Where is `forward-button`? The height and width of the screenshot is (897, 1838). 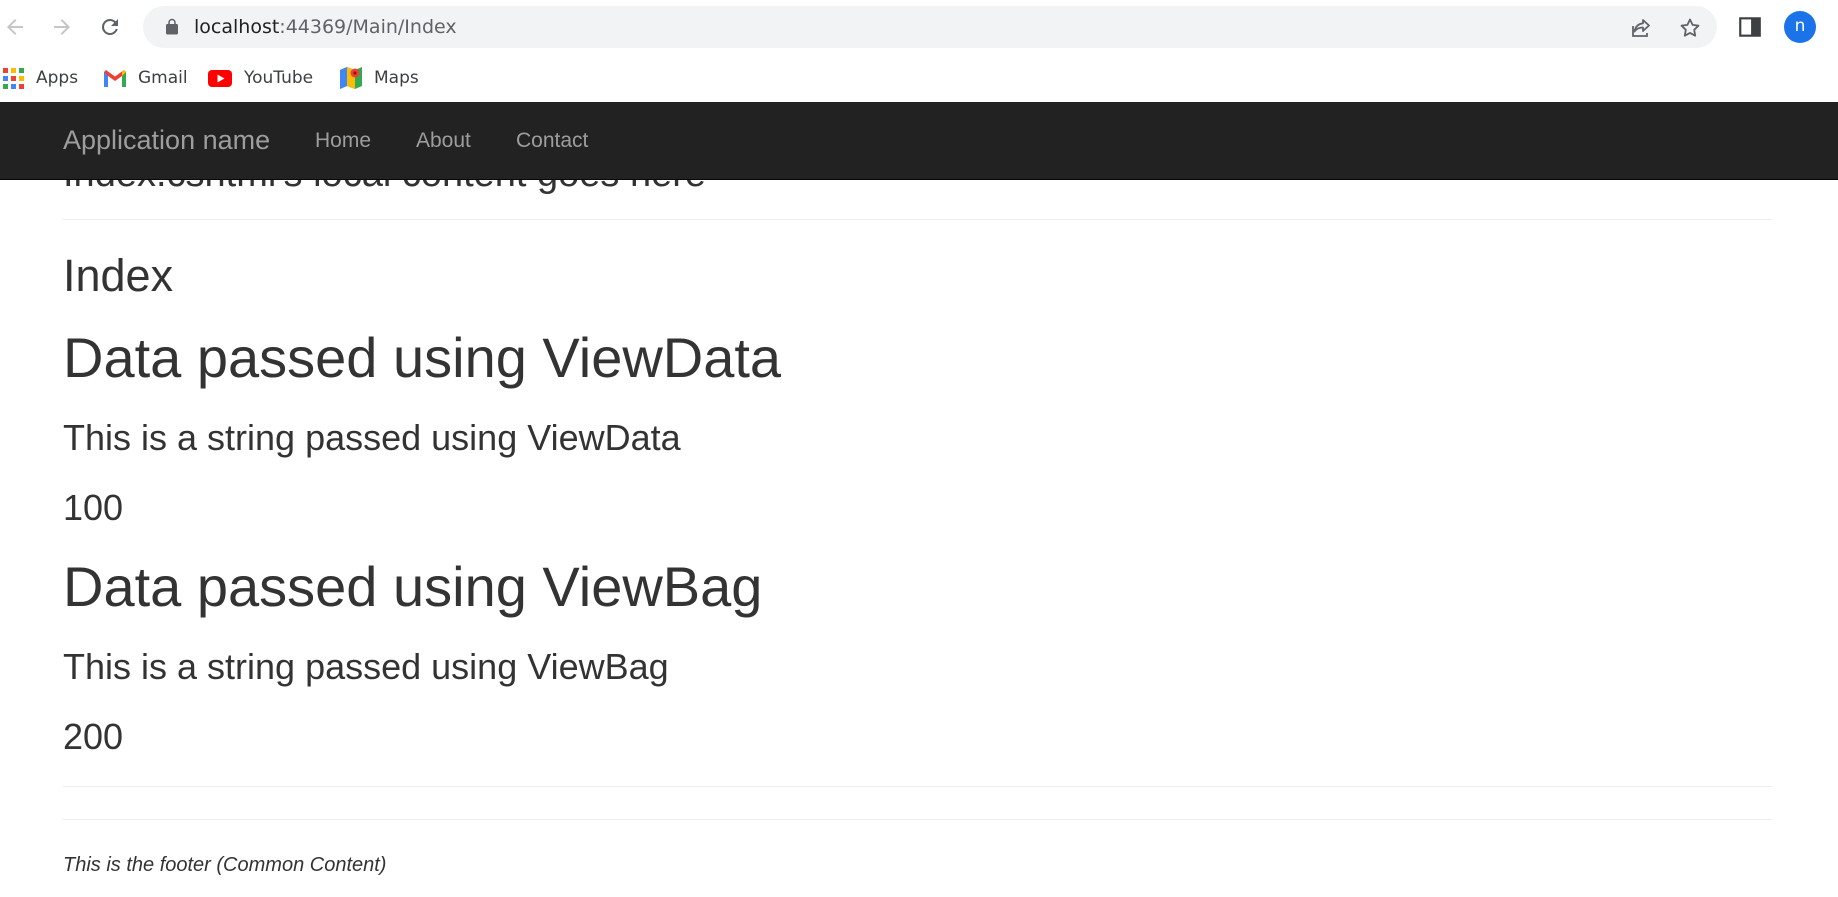
forward-button is located at coordinates (62, 27).